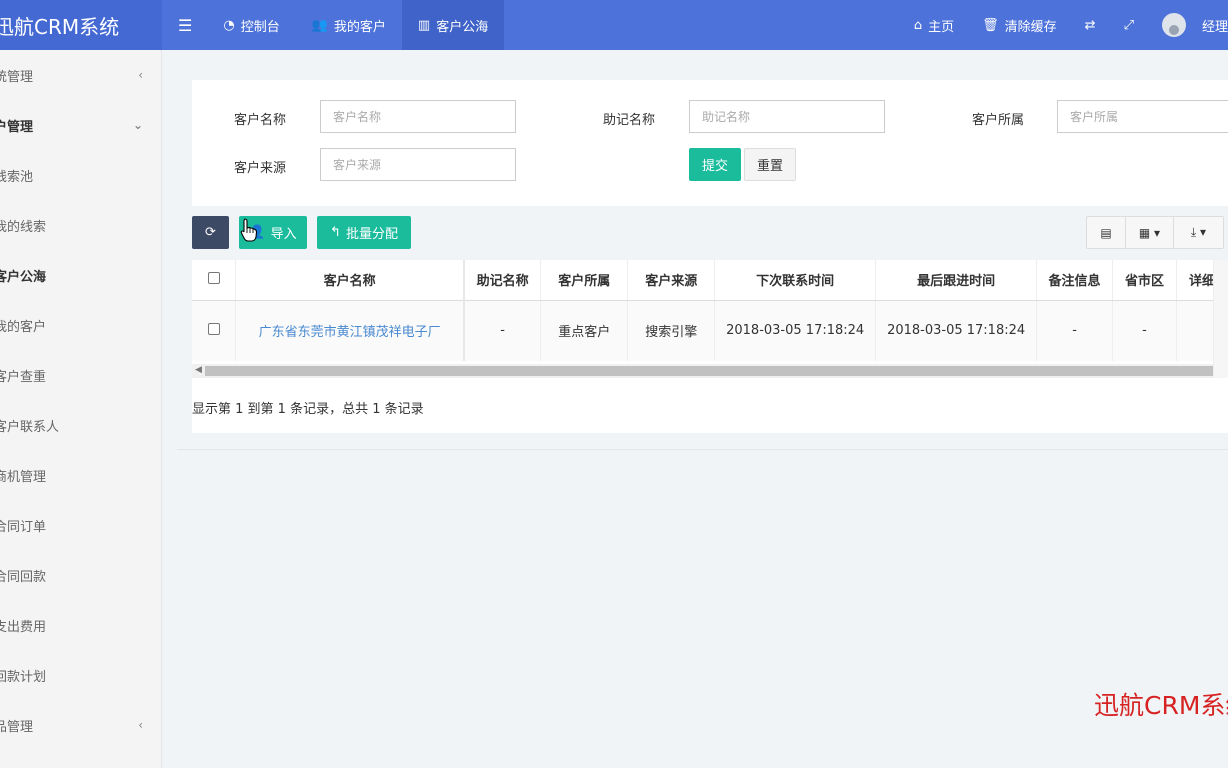 This screenshot has height=768, width=1228. Describe the element at coordinates (795, 280) in the screenshot. I see `column-header: 下次联系时间` at that location.